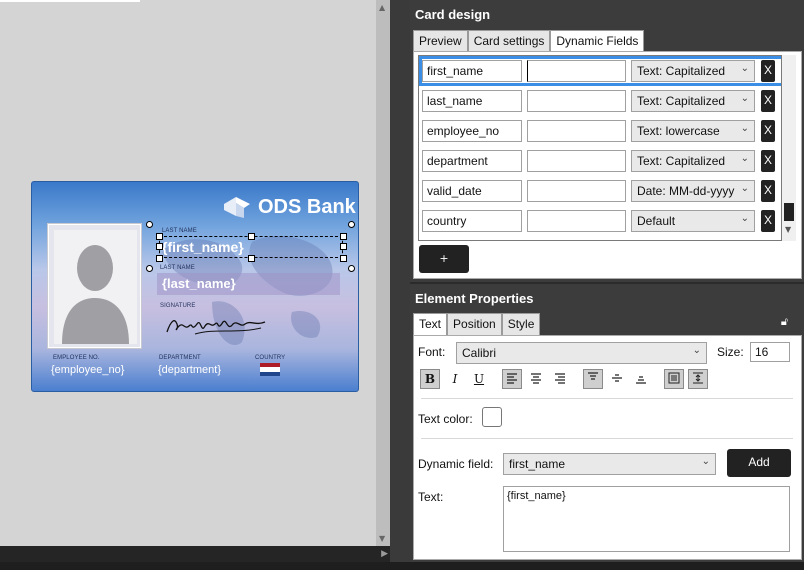 This screenshot has width=804, height=570. Describe the element at coordinates (472, 131) in the screenshot. I see `field-name-input: employee_no` at that location.